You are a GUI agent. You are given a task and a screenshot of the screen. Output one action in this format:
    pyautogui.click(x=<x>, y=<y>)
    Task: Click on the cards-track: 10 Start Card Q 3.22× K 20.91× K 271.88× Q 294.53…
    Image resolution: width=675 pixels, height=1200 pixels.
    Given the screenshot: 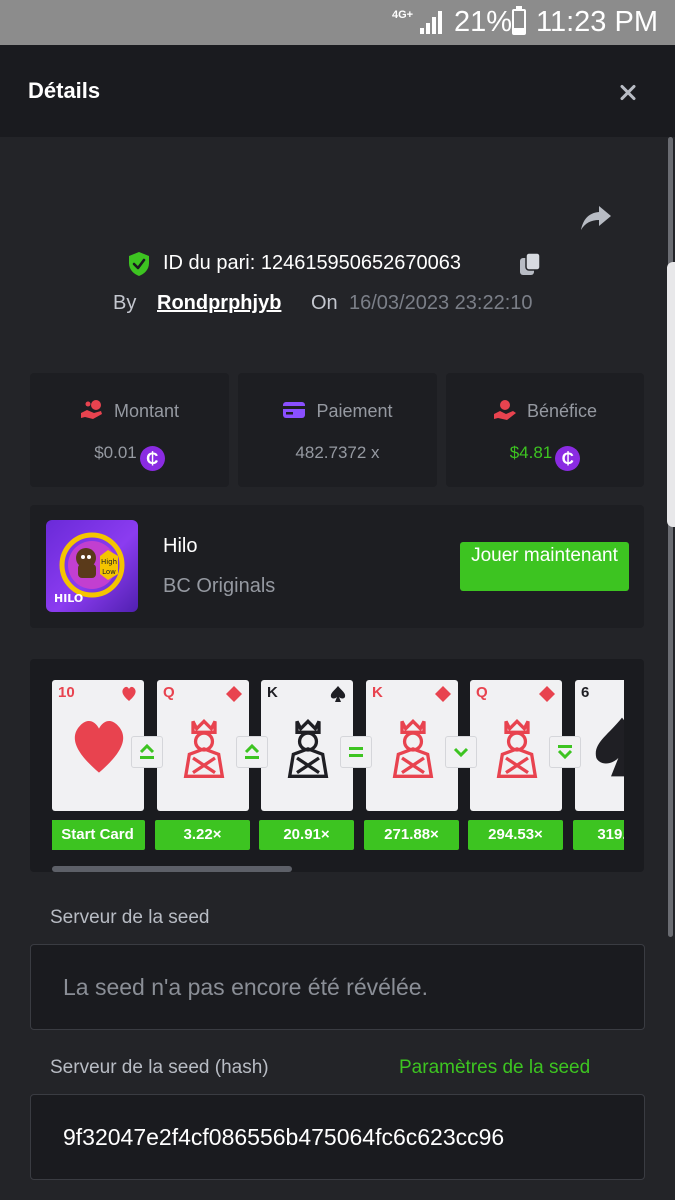 What is the action you would take?
    pyautogui.click(x=338, y=767)
    